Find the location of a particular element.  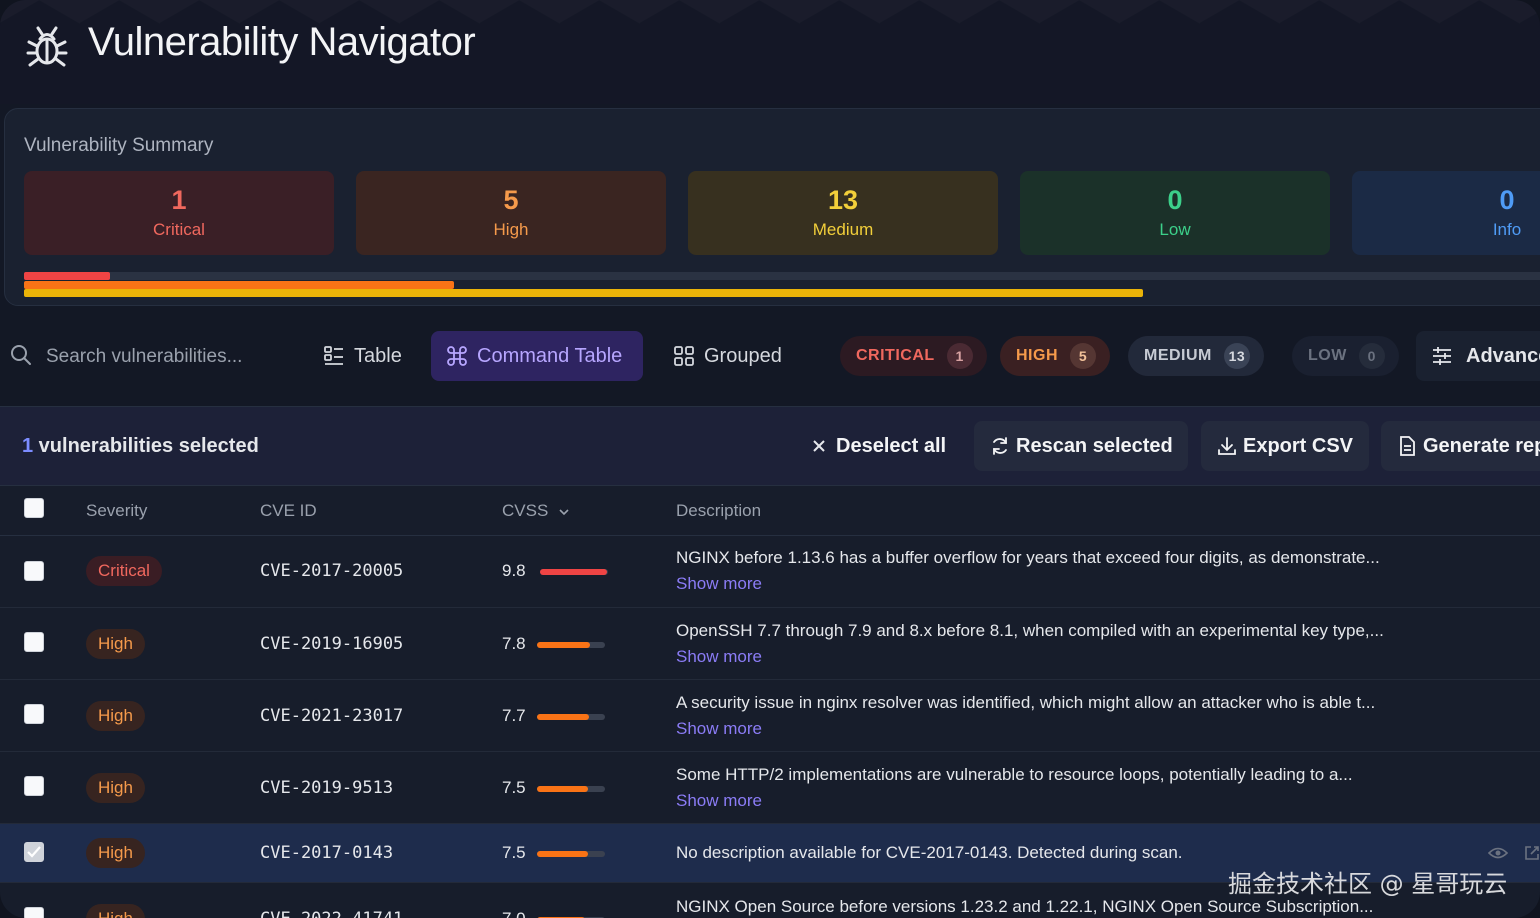

advanced-filters-button: Advanced is located at coordinates (1478, 356).